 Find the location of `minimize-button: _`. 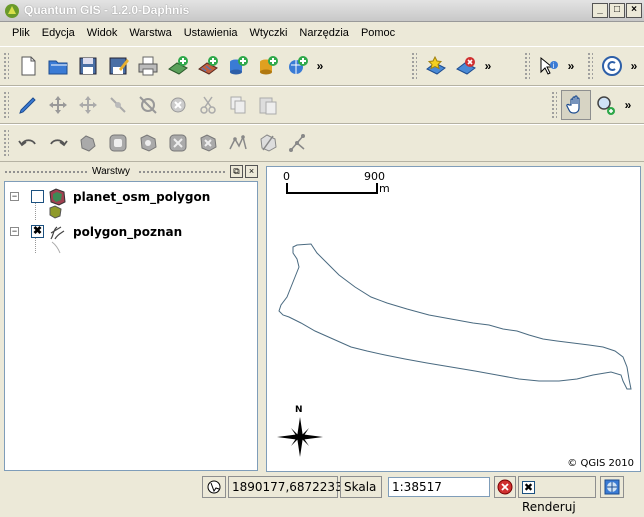

minimize-button: _ is located at coordinates (600, 10).